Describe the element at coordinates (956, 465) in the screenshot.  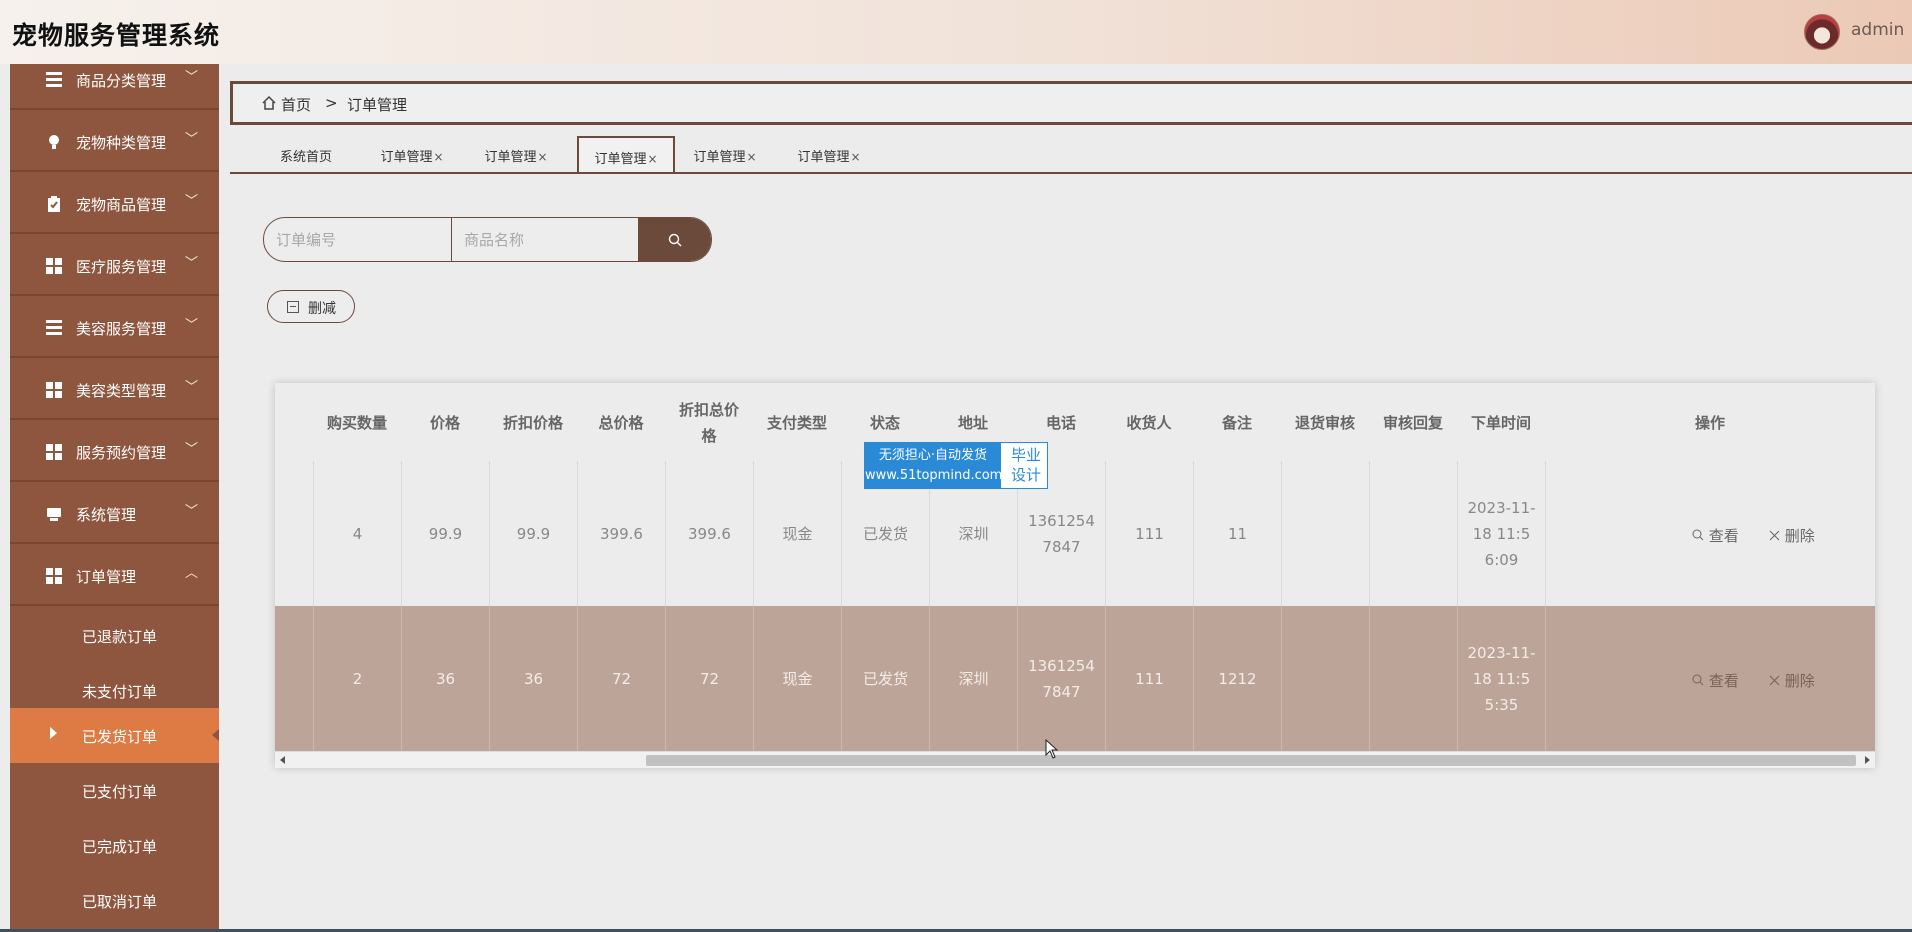
I see `watermark-badge: 无须担心·自动发货 www.51topmind.com 毕业设计` at that location.